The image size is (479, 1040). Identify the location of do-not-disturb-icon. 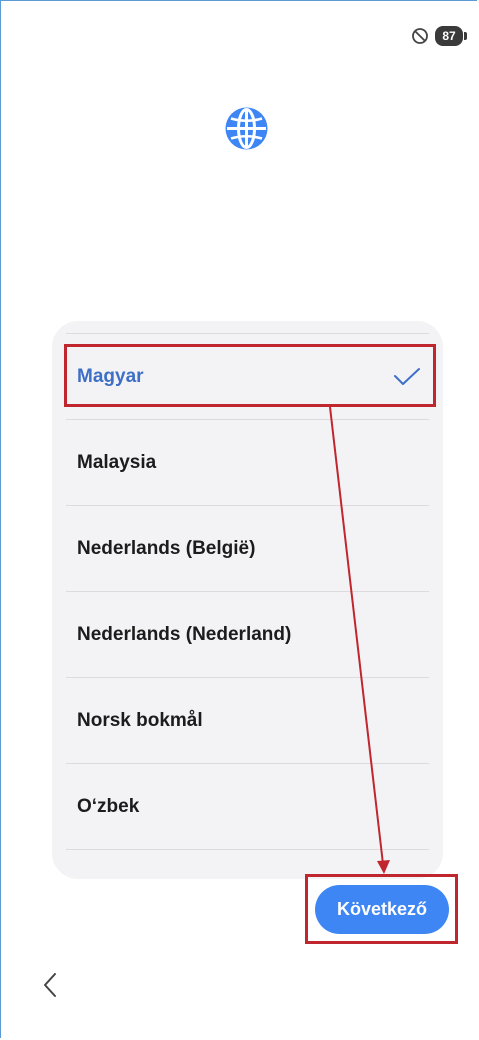
(420, 36).